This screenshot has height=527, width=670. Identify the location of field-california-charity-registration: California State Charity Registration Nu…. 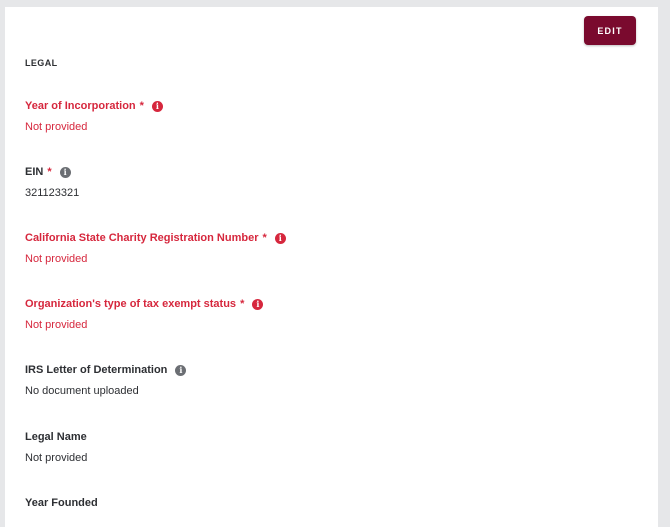
(155, 248).